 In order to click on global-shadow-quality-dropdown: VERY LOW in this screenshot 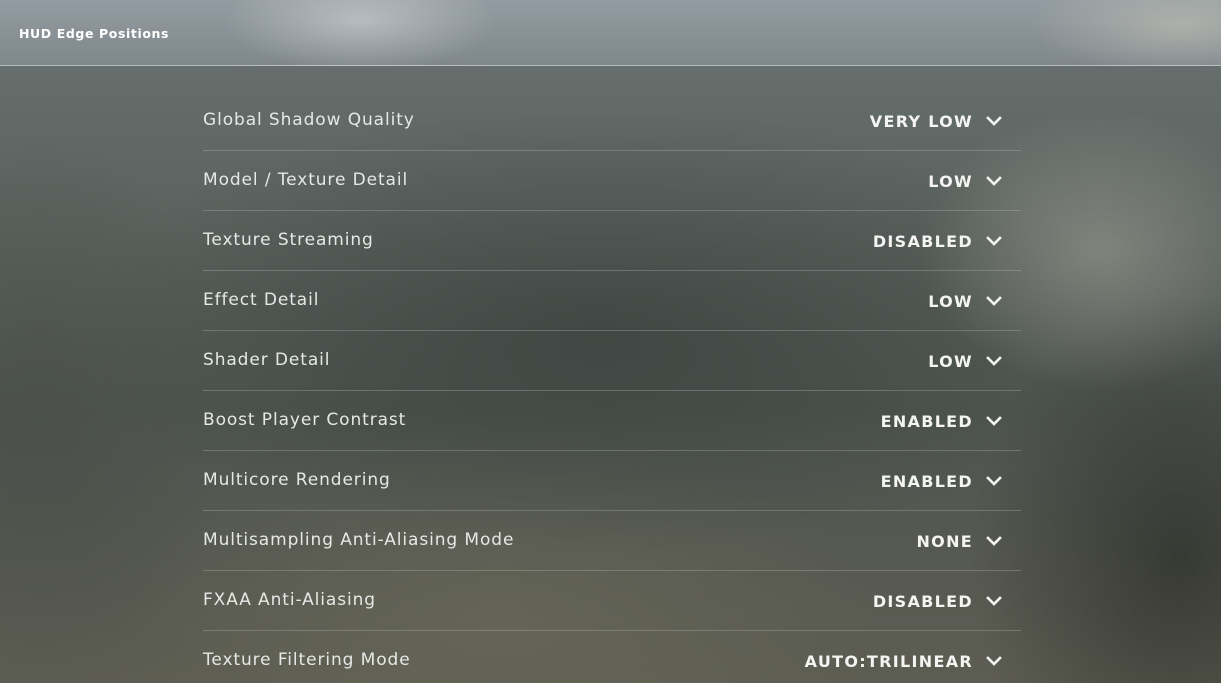, I will do `click(936, 121)`.